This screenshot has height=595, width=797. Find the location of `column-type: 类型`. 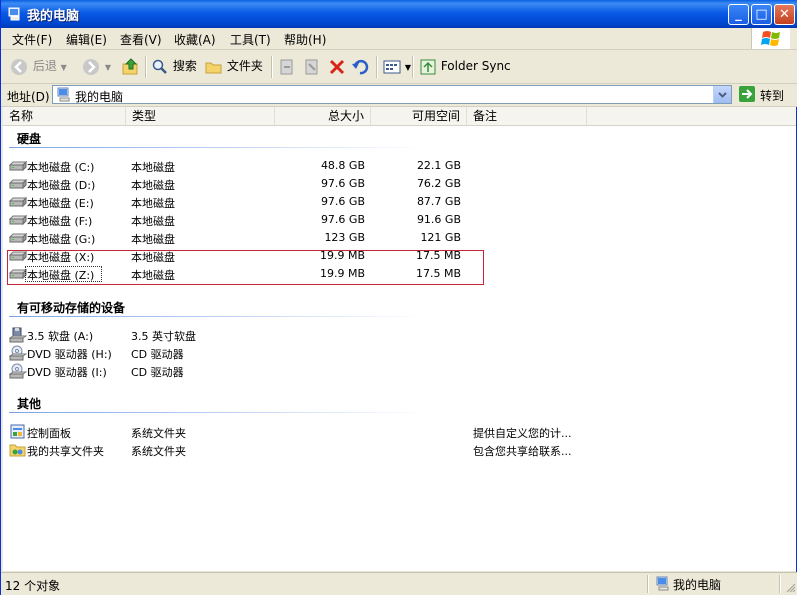

column-type: 类型 is located at coordinates (200, 116).